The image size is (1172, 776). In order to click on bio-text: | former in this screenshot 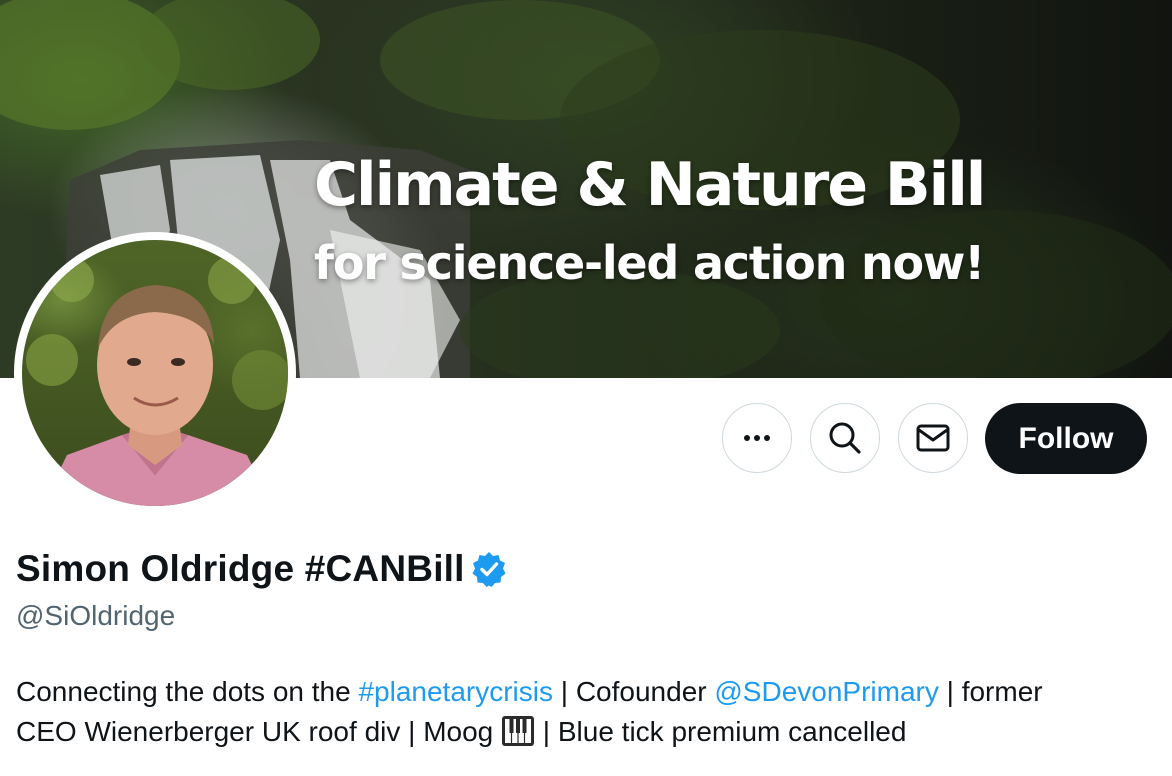, I will do `click(990, 691)`.